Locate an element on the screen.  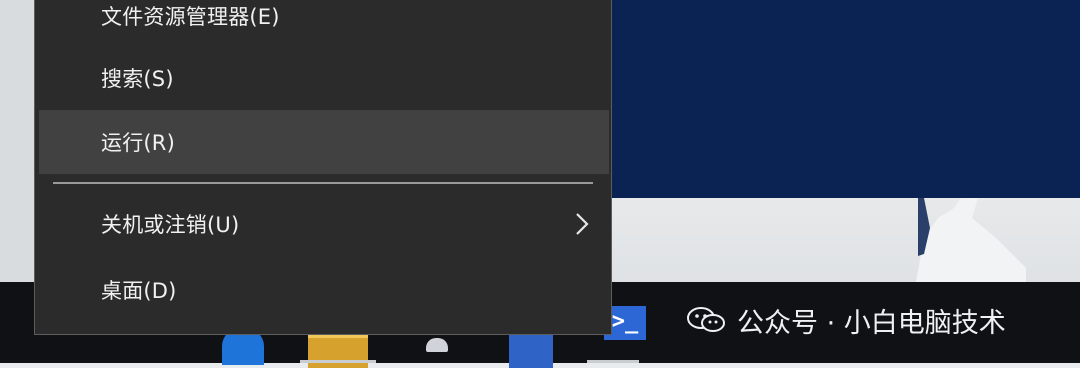
wechat-icon is located at coordinates (706, 319).